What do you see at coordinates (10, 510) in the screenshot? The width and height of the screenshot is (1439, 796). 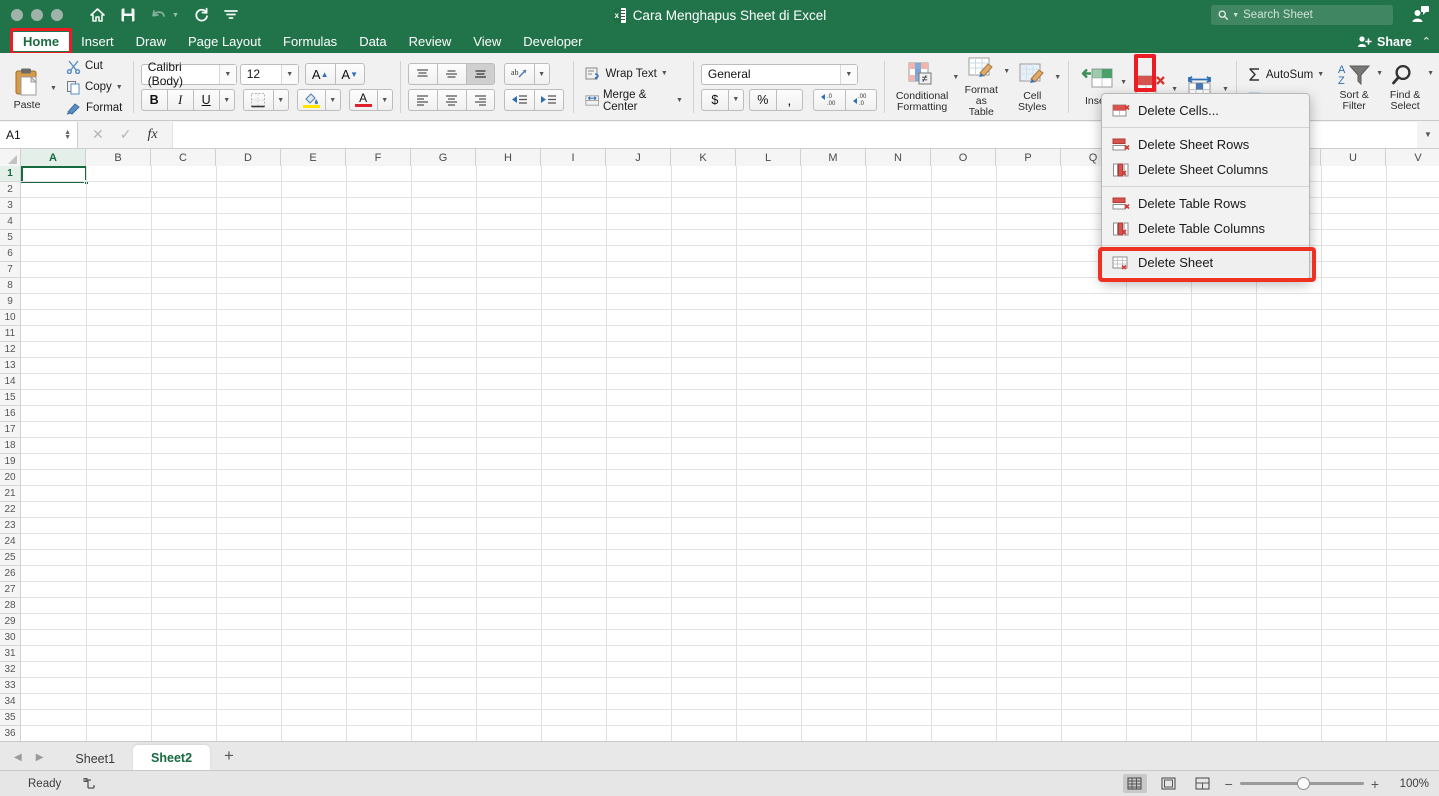 I see `row-header-22: 22` at bounding box center [10, 510].